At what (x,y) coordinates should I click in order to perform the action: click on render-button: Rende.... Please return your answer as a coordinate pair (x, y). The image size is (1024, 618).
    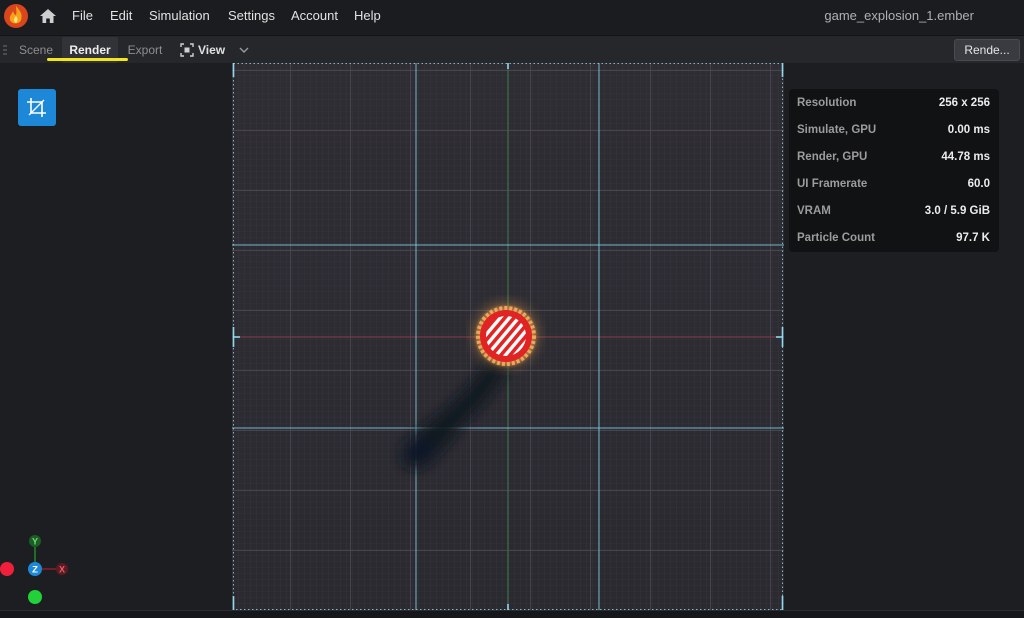
    Looking at the image, I should click on (987, 50).